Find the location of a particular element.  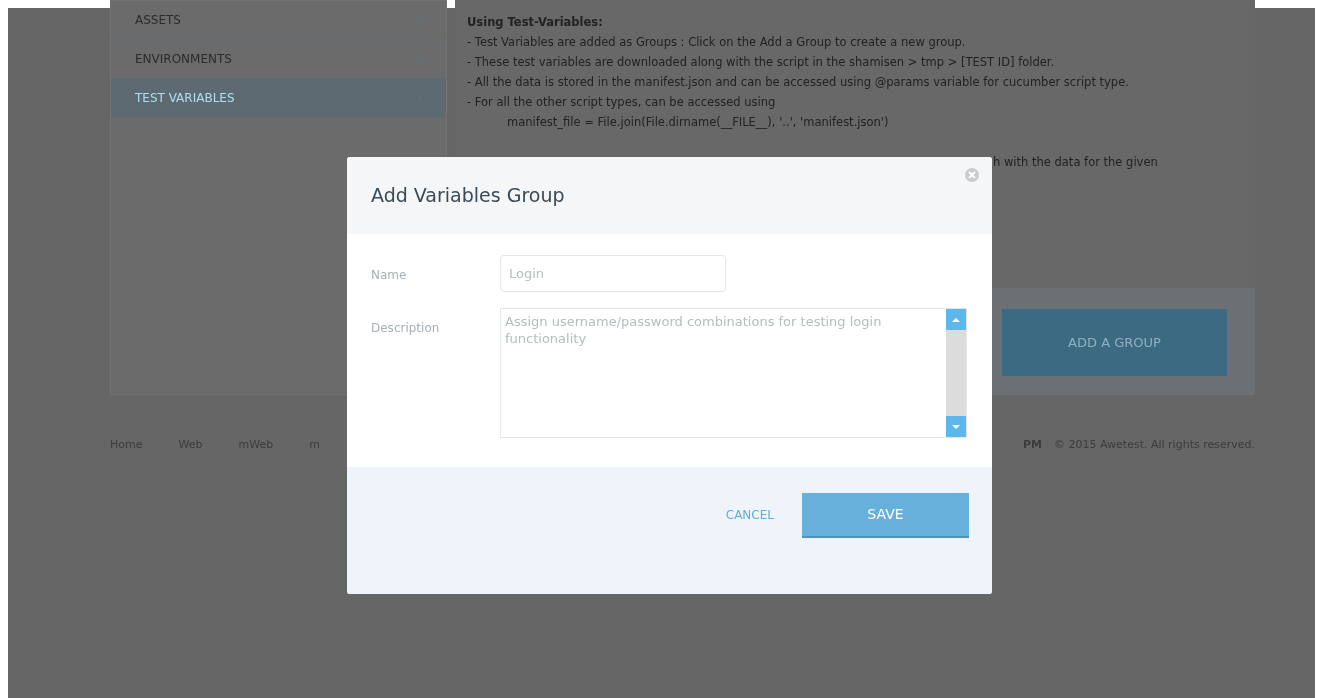

dialog-title: Add Variables Group is located at coordinates (468, 196).